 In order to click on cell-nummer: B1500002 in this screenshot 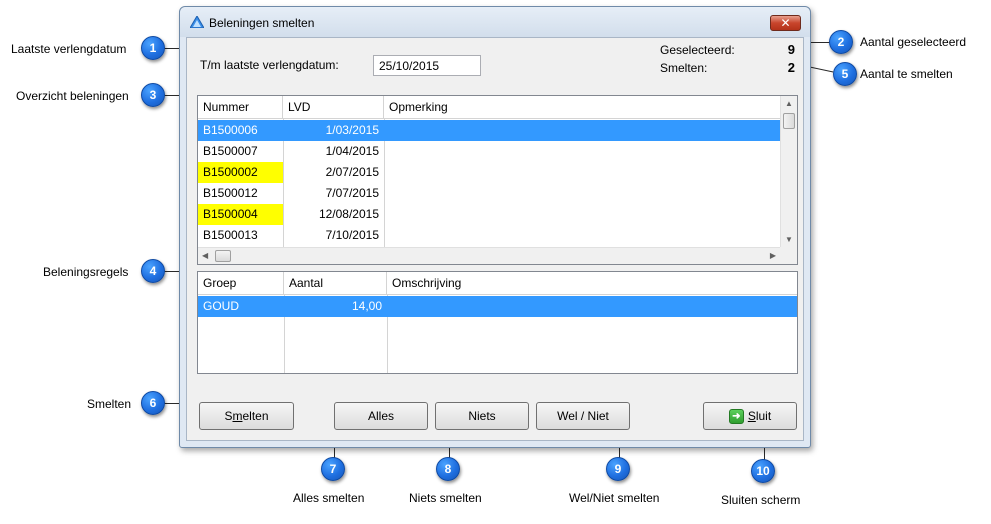, I will do `click(240, 172)`.